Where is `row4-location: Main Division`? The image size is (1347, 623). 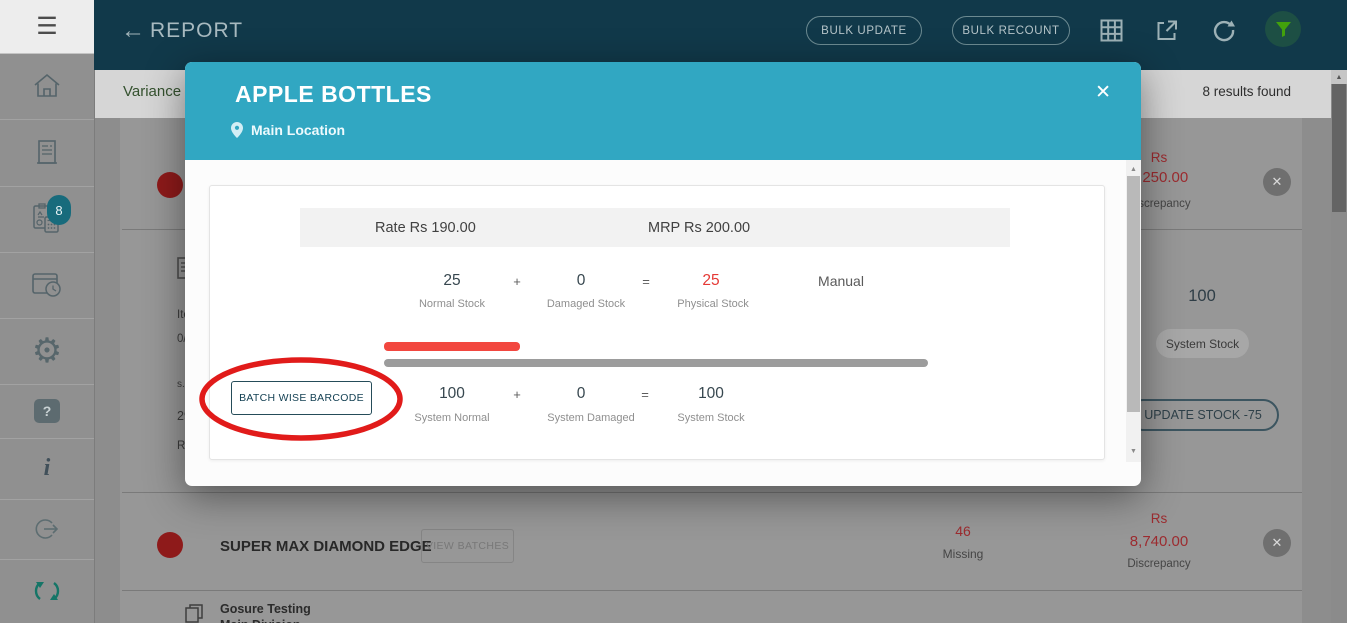
row4-location: Main Division is located at coordinates (260, 620).